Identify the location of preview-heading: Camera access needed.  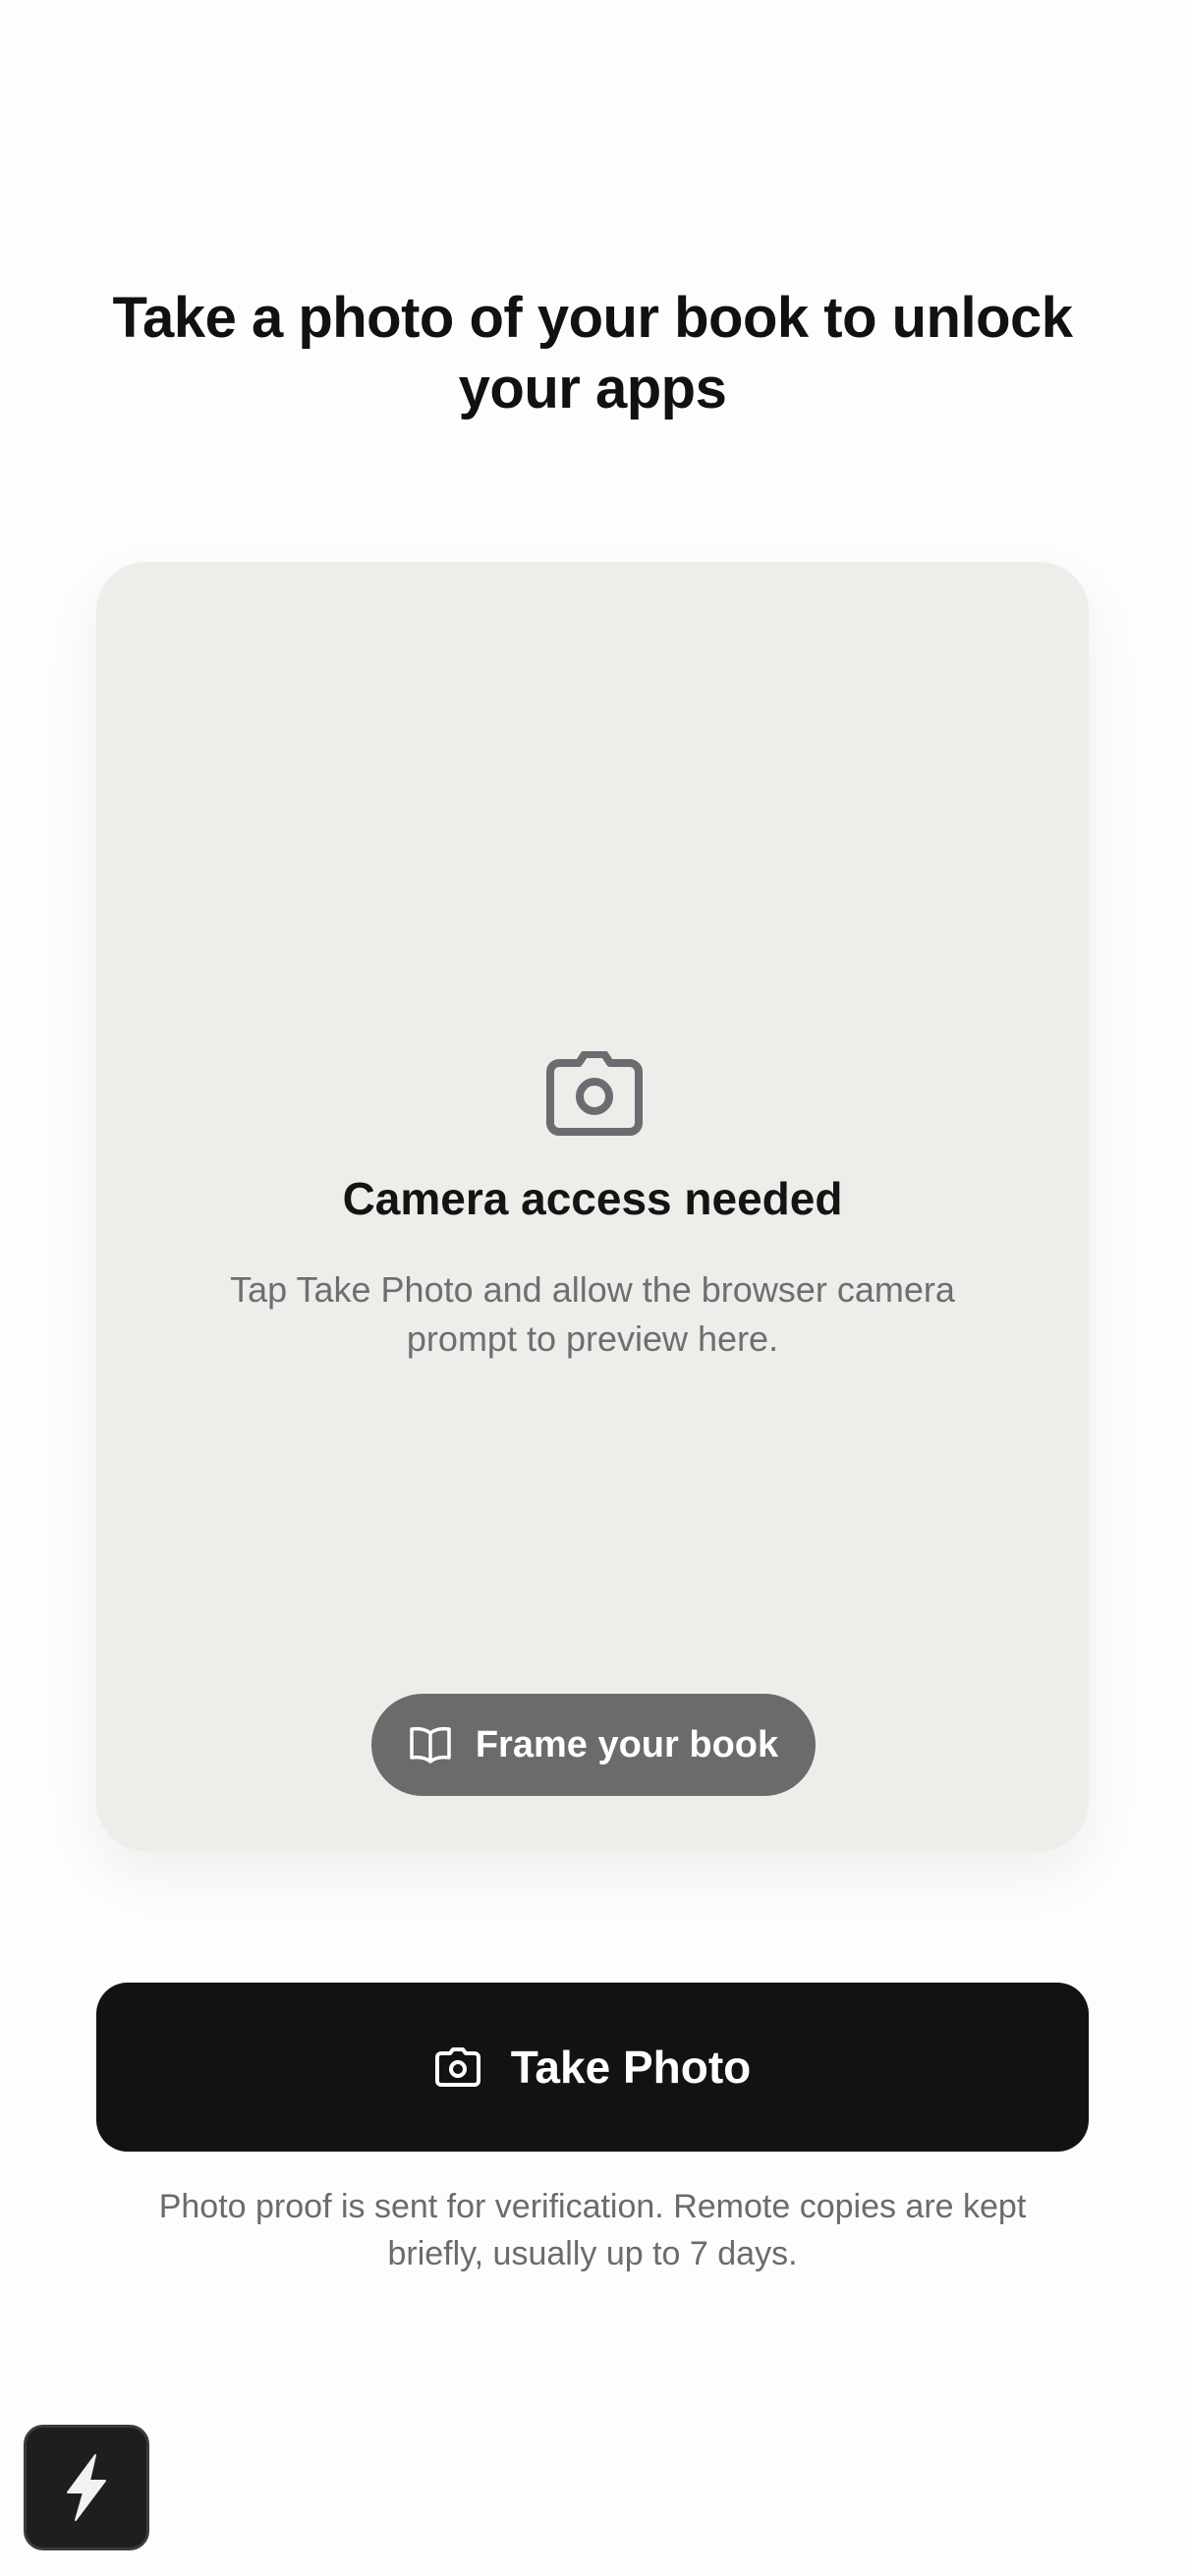
(592, 1198).